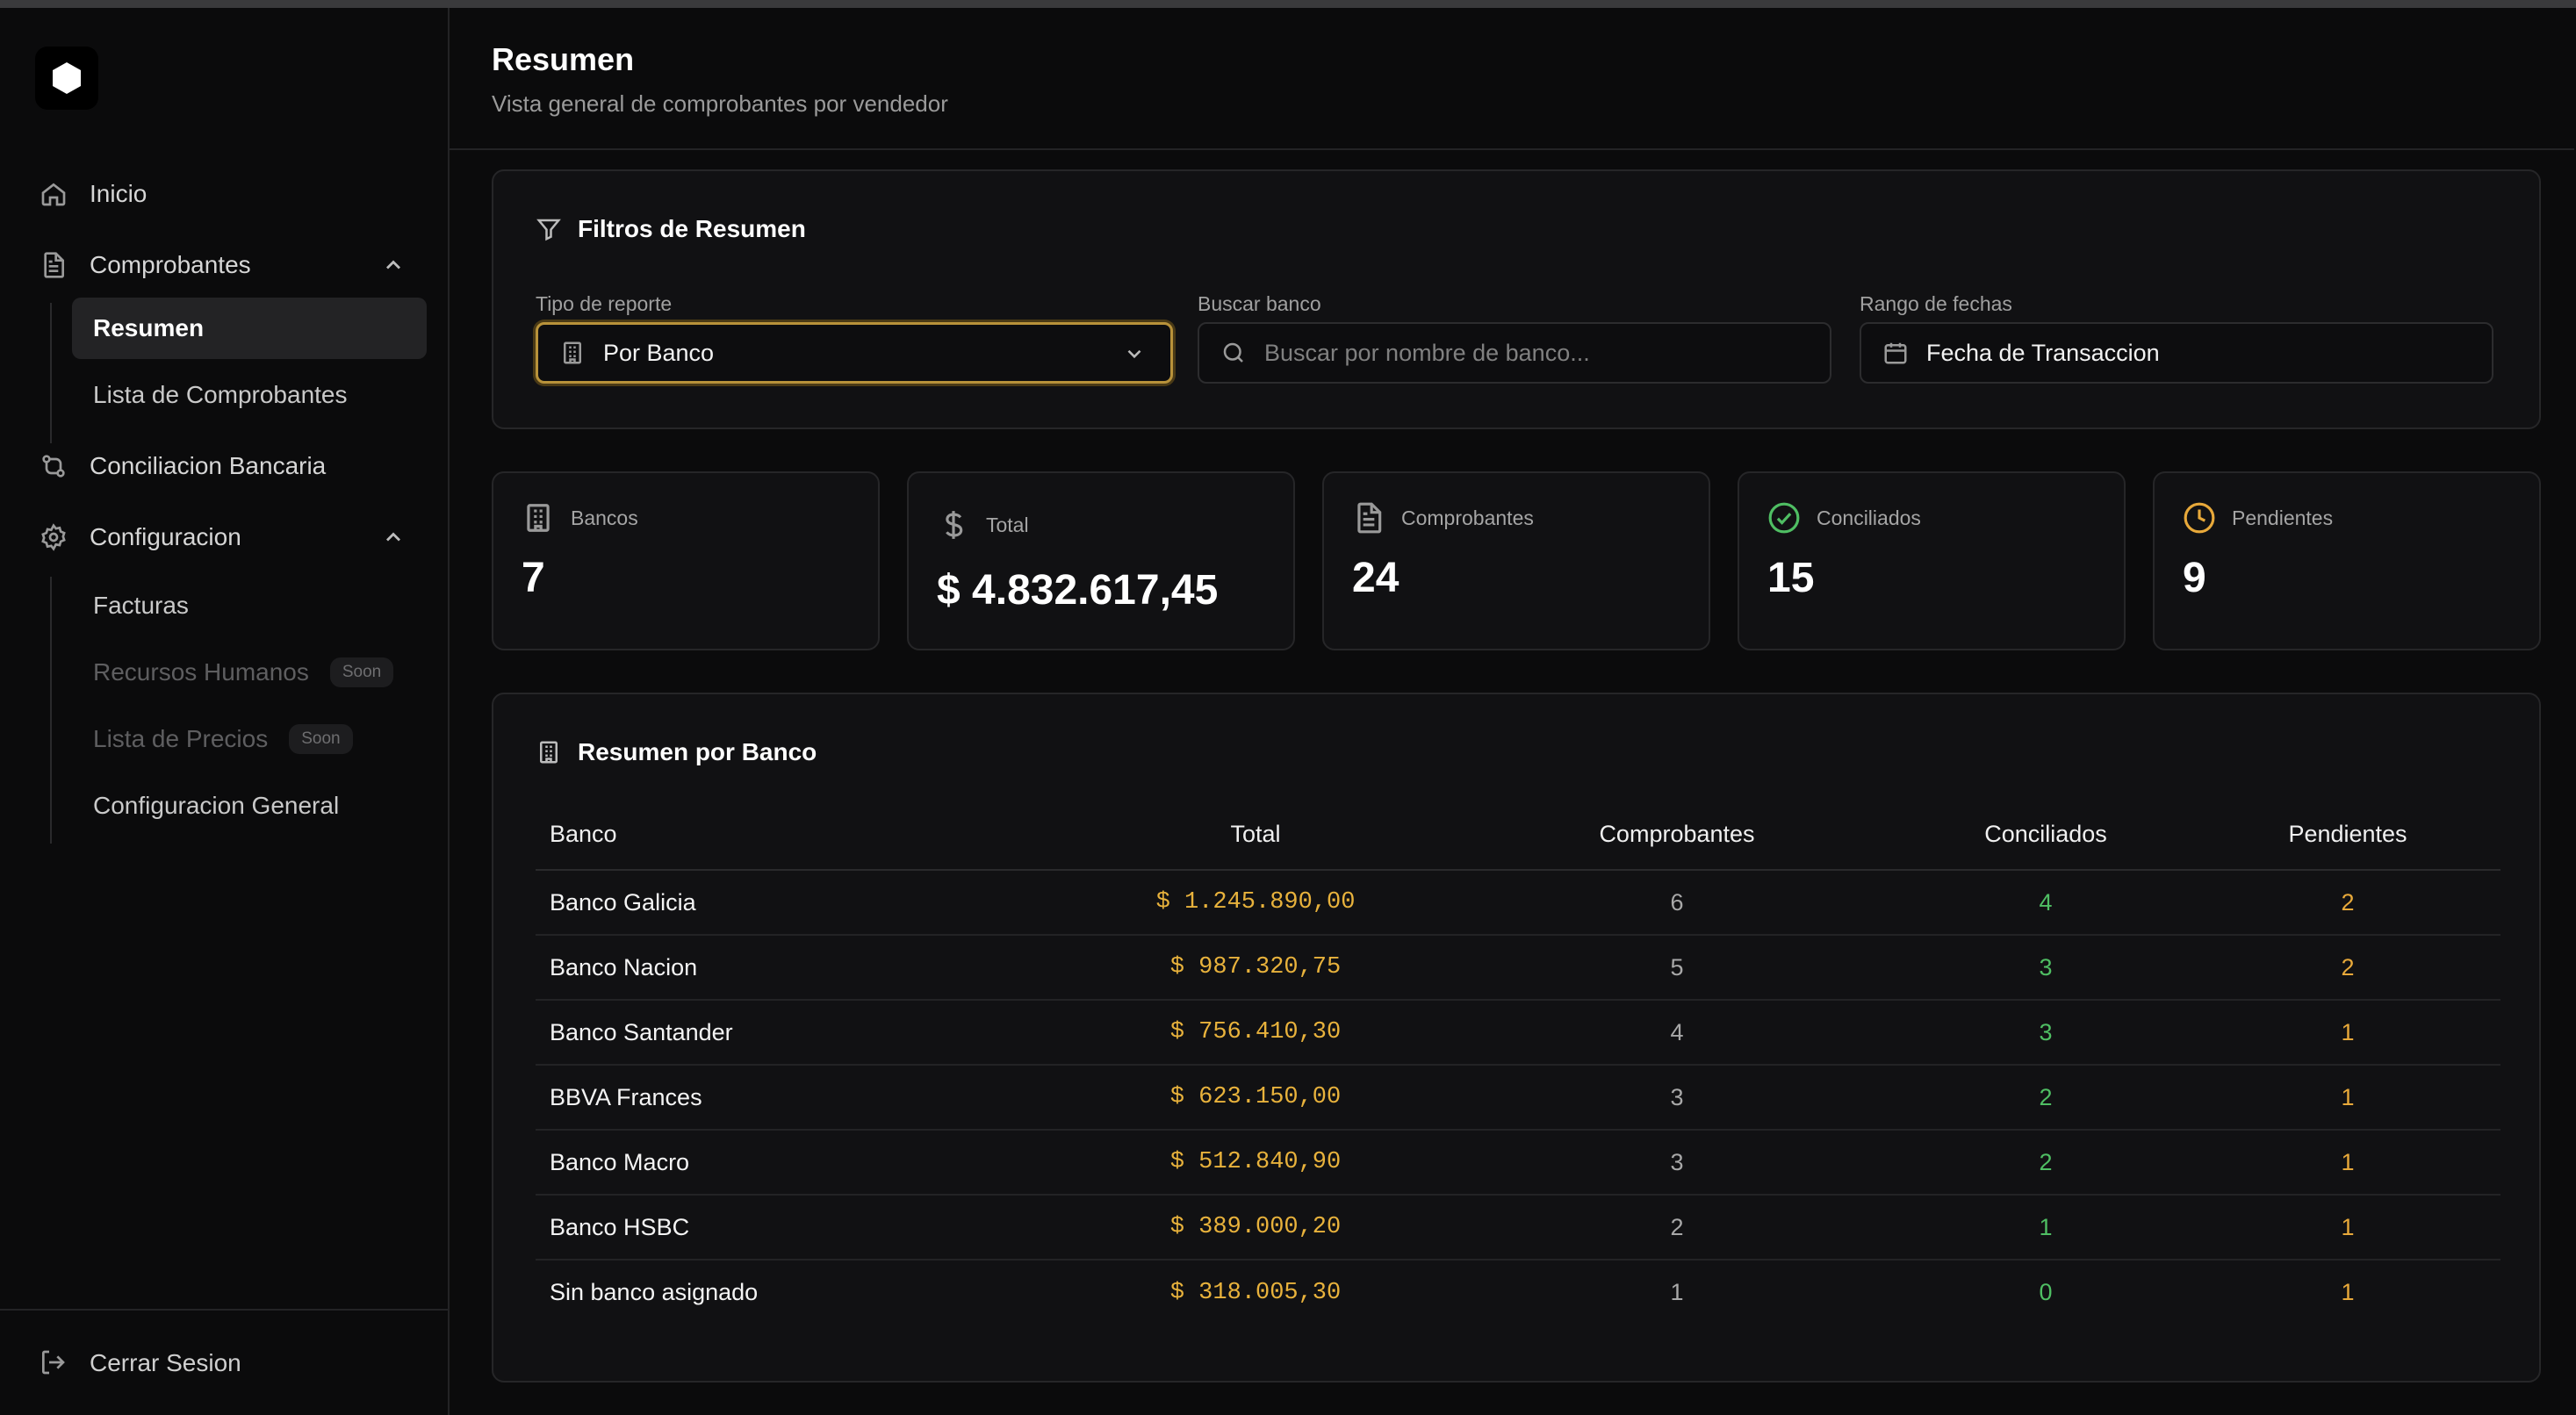 The height and width of the screenshot is (1415, 2576). I want to click on table-row: Banco Nacion $ 987.320,75 5 3 2, so click(1518, 968).